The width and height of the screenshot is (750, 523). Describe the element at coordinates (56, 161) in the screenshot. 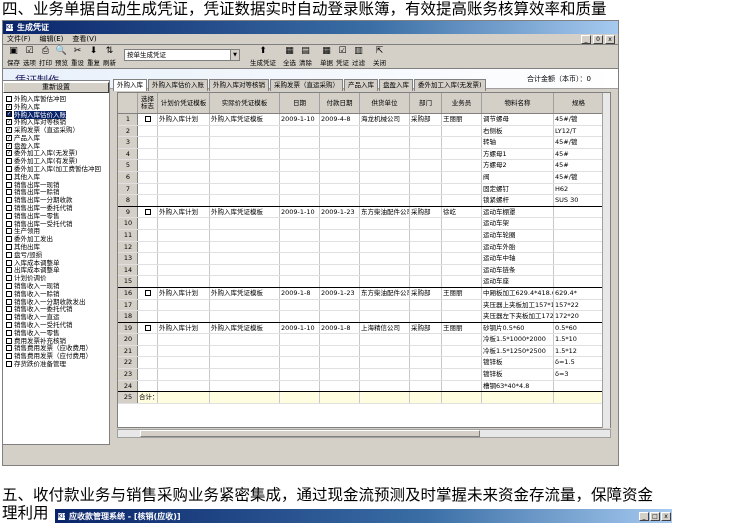

I see `bill-type-item: 委外加工入库(有发票)` at that location.